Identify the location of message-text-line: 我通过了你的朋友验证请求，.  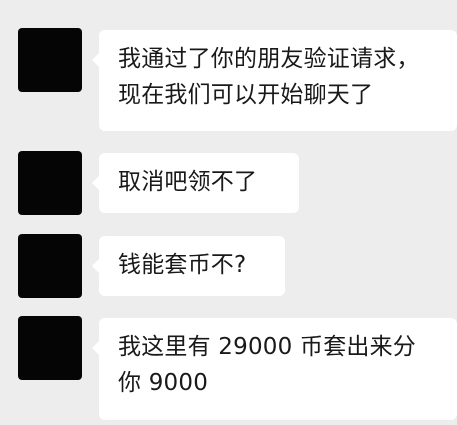
(269, 59).